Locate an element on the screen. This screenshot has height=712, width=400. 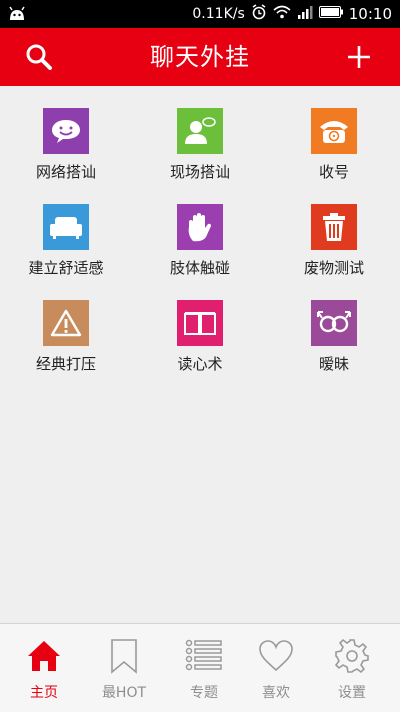
grid-item-neg: 经典打压 is located at coordinates (66, 326).